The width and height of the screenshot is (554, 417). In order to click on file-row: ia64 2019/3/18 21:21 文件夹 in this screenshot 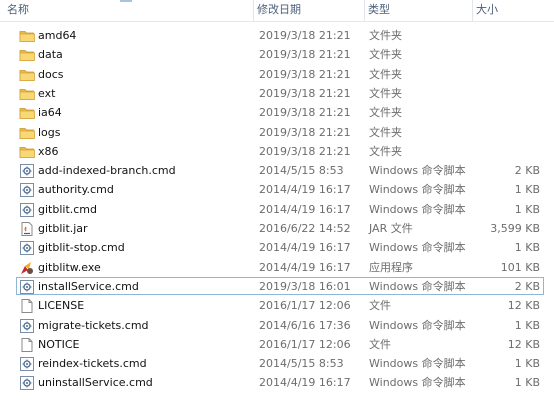, I will do `click(280, 112)`.